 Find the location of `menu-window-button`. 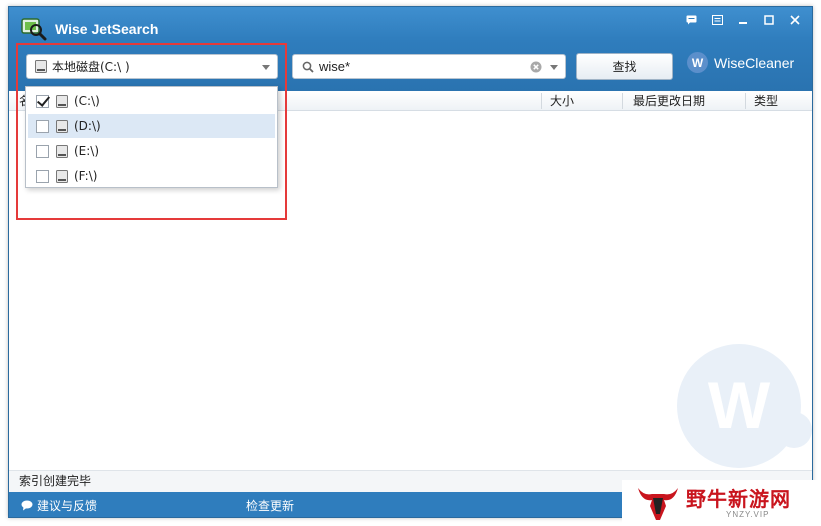

menu-window-button is located at coordinates (717, 20).